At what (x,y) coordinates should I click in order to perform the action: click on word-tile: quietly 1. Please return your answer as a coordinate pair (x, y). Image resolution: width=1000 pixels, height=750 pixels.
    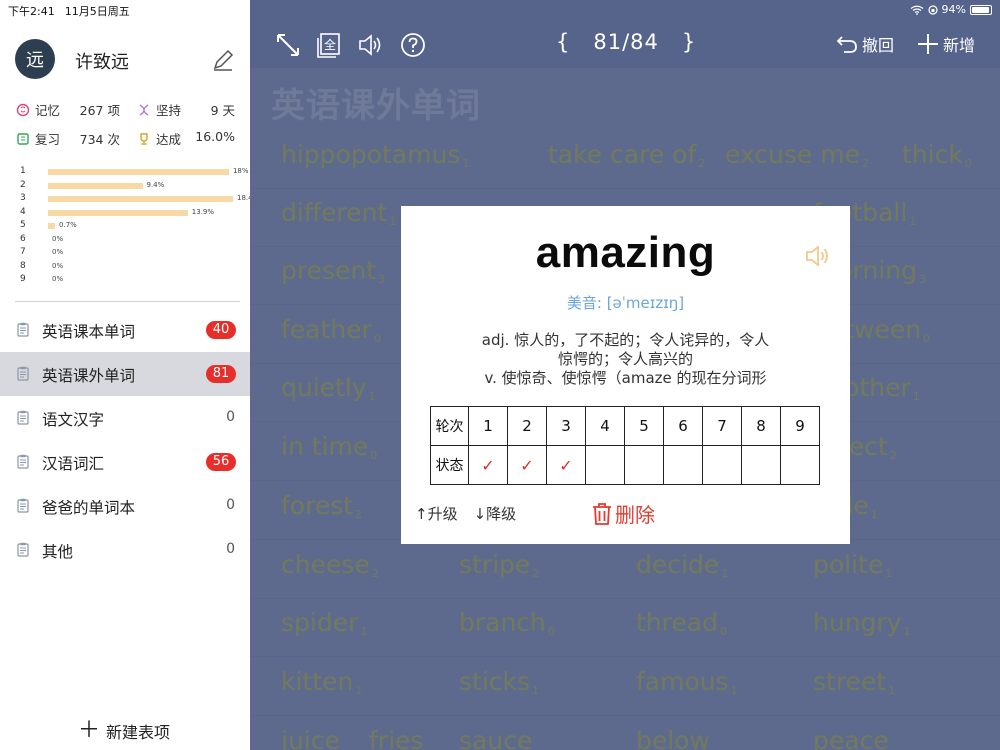
    Looking at the image, I should click on (328, 388).